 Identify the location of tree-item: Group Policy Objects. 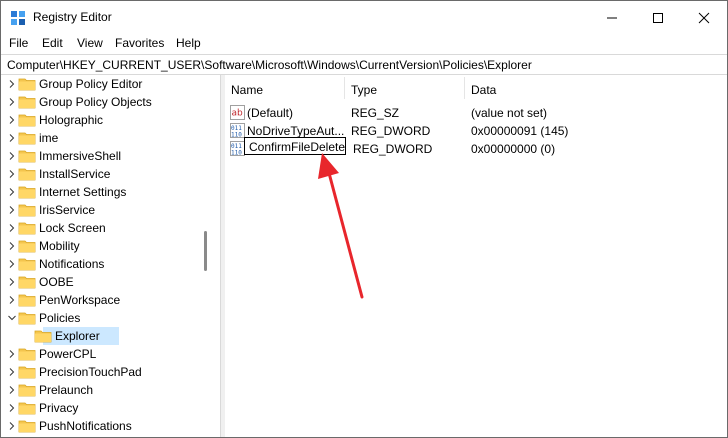
(103, 102).